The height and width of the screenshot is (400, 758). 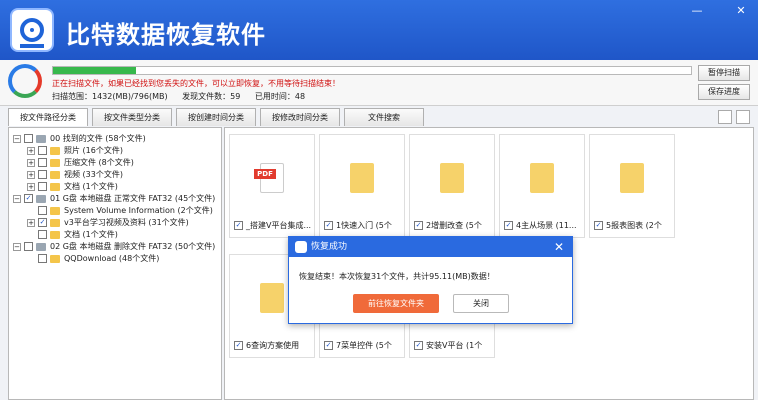 I want to click on tab-by-type: 按文件类型分类, so click(x=132, y=117).